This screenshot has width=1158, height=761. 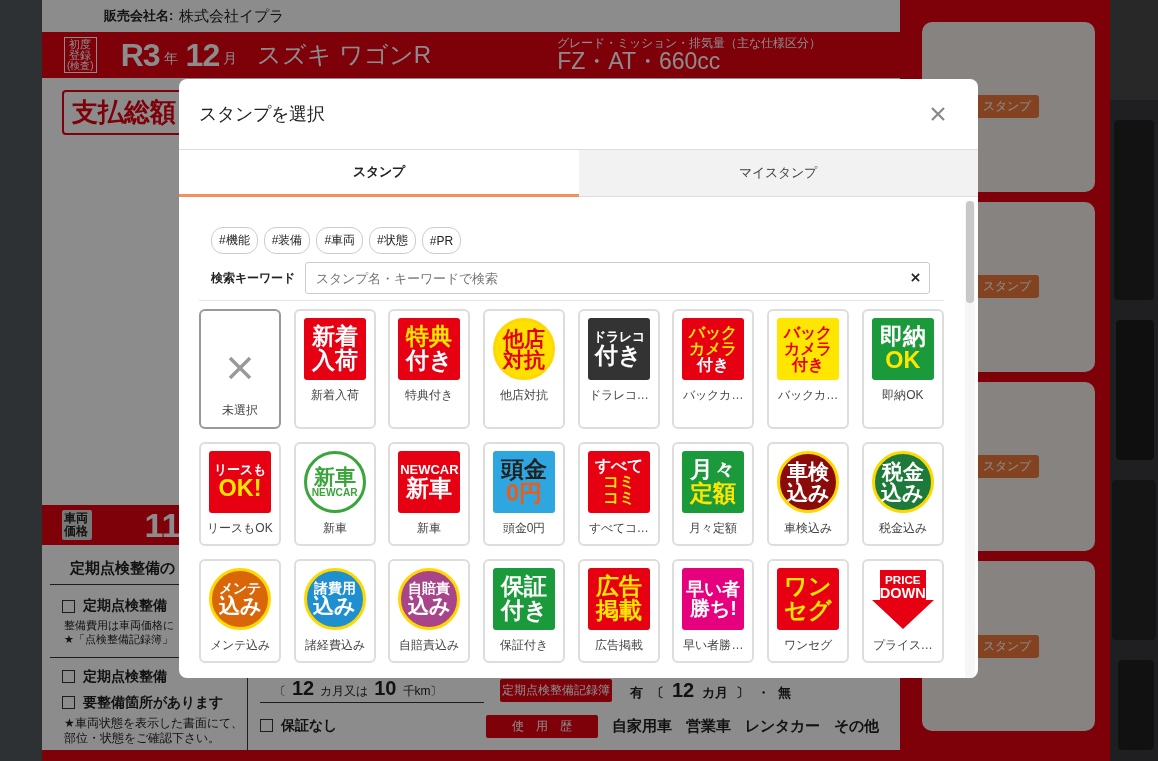 What do you see at coordinates (524, 338) in the screenshot?
I see `stamp-text: 他店` at bounding box center [524, 338].